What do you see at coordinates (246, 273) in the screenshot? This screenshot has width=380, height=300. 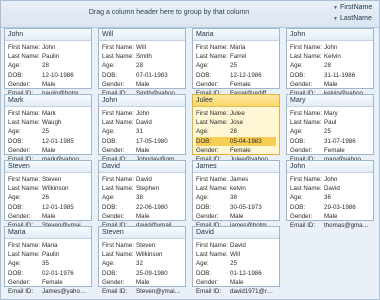 I see `dob-value: 01-12-1986` at bounding box center [246, 273].